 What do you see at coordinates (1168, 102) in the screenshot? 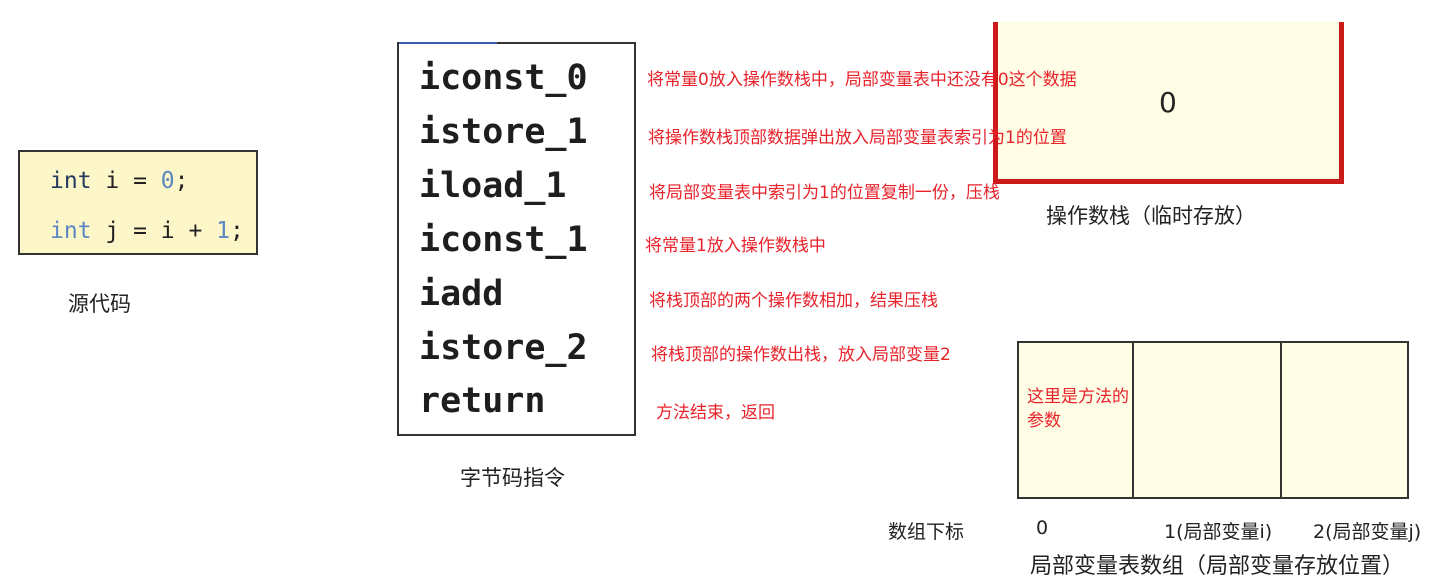
I see `stack-value: 0` at bounding box center [1168, 102].